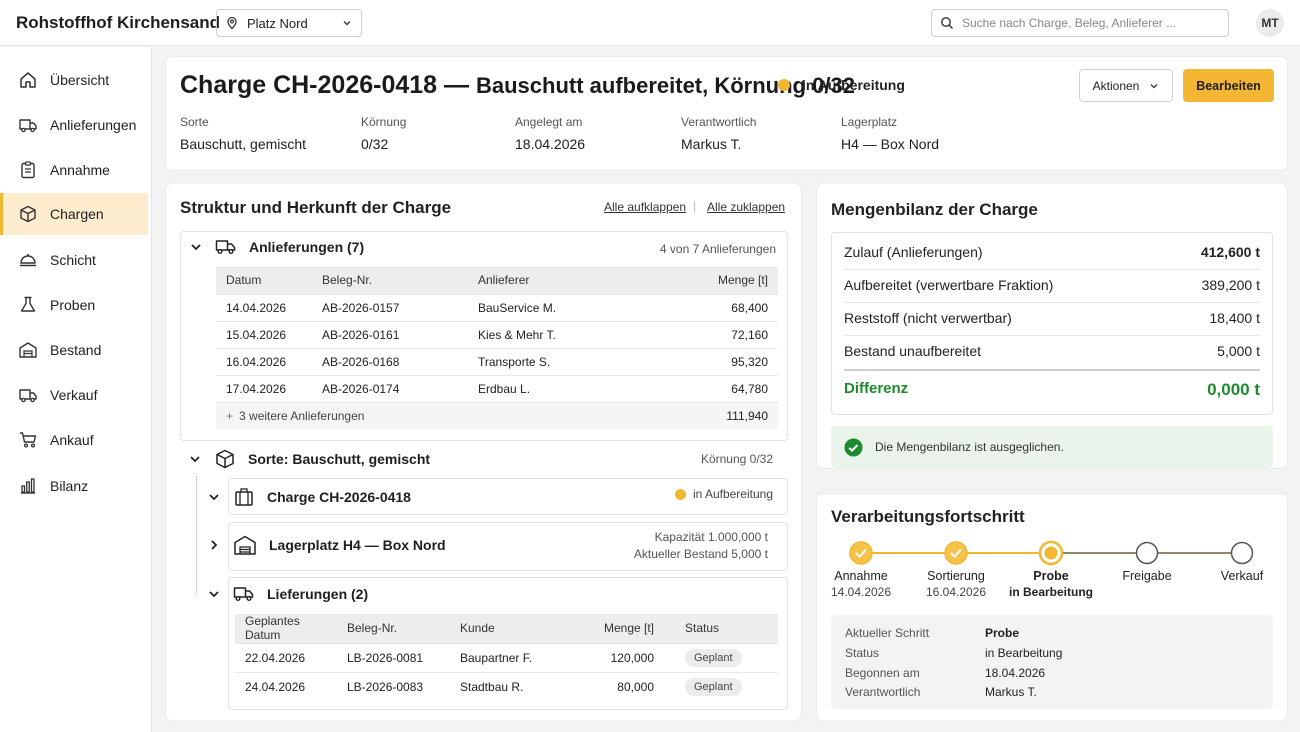  Describe the element at coordinates (28, 170) in the screenshot. I see `clipboard-icon` at that location.